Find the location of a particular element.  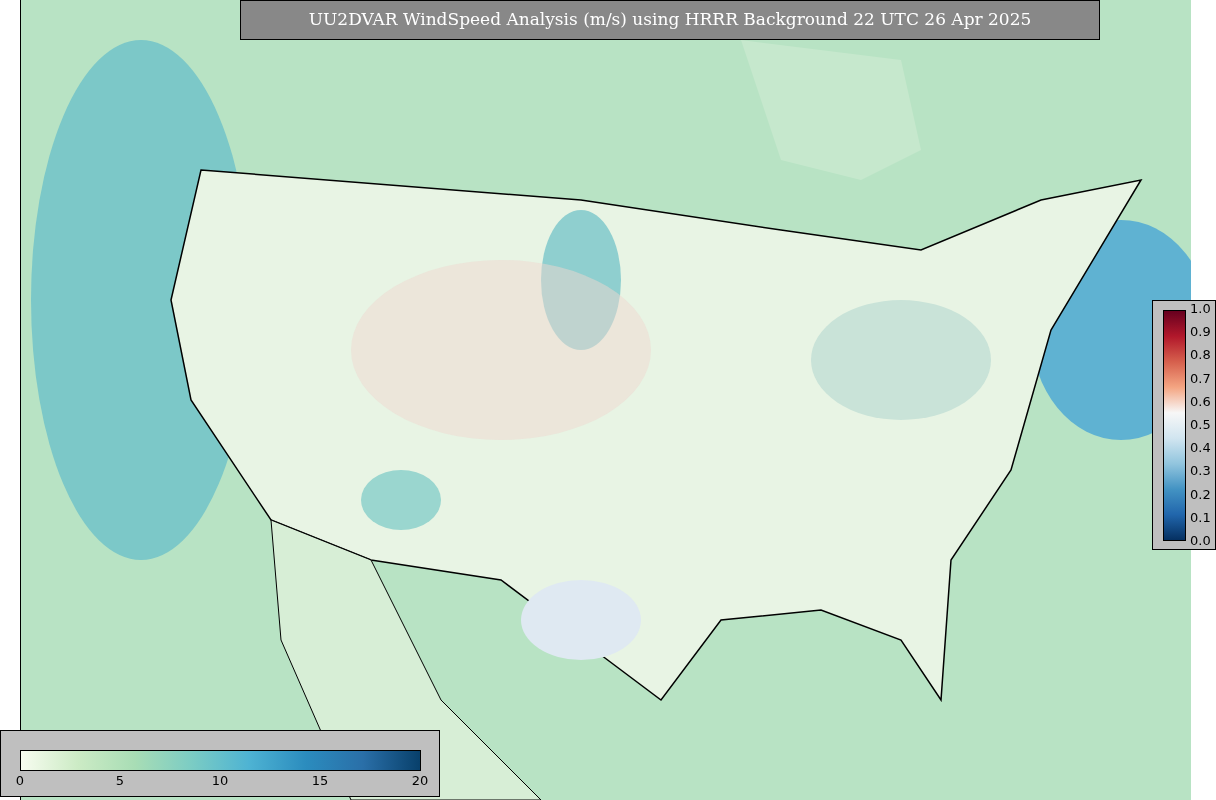

tick-label: 5 is located at coordinates (120, 781).